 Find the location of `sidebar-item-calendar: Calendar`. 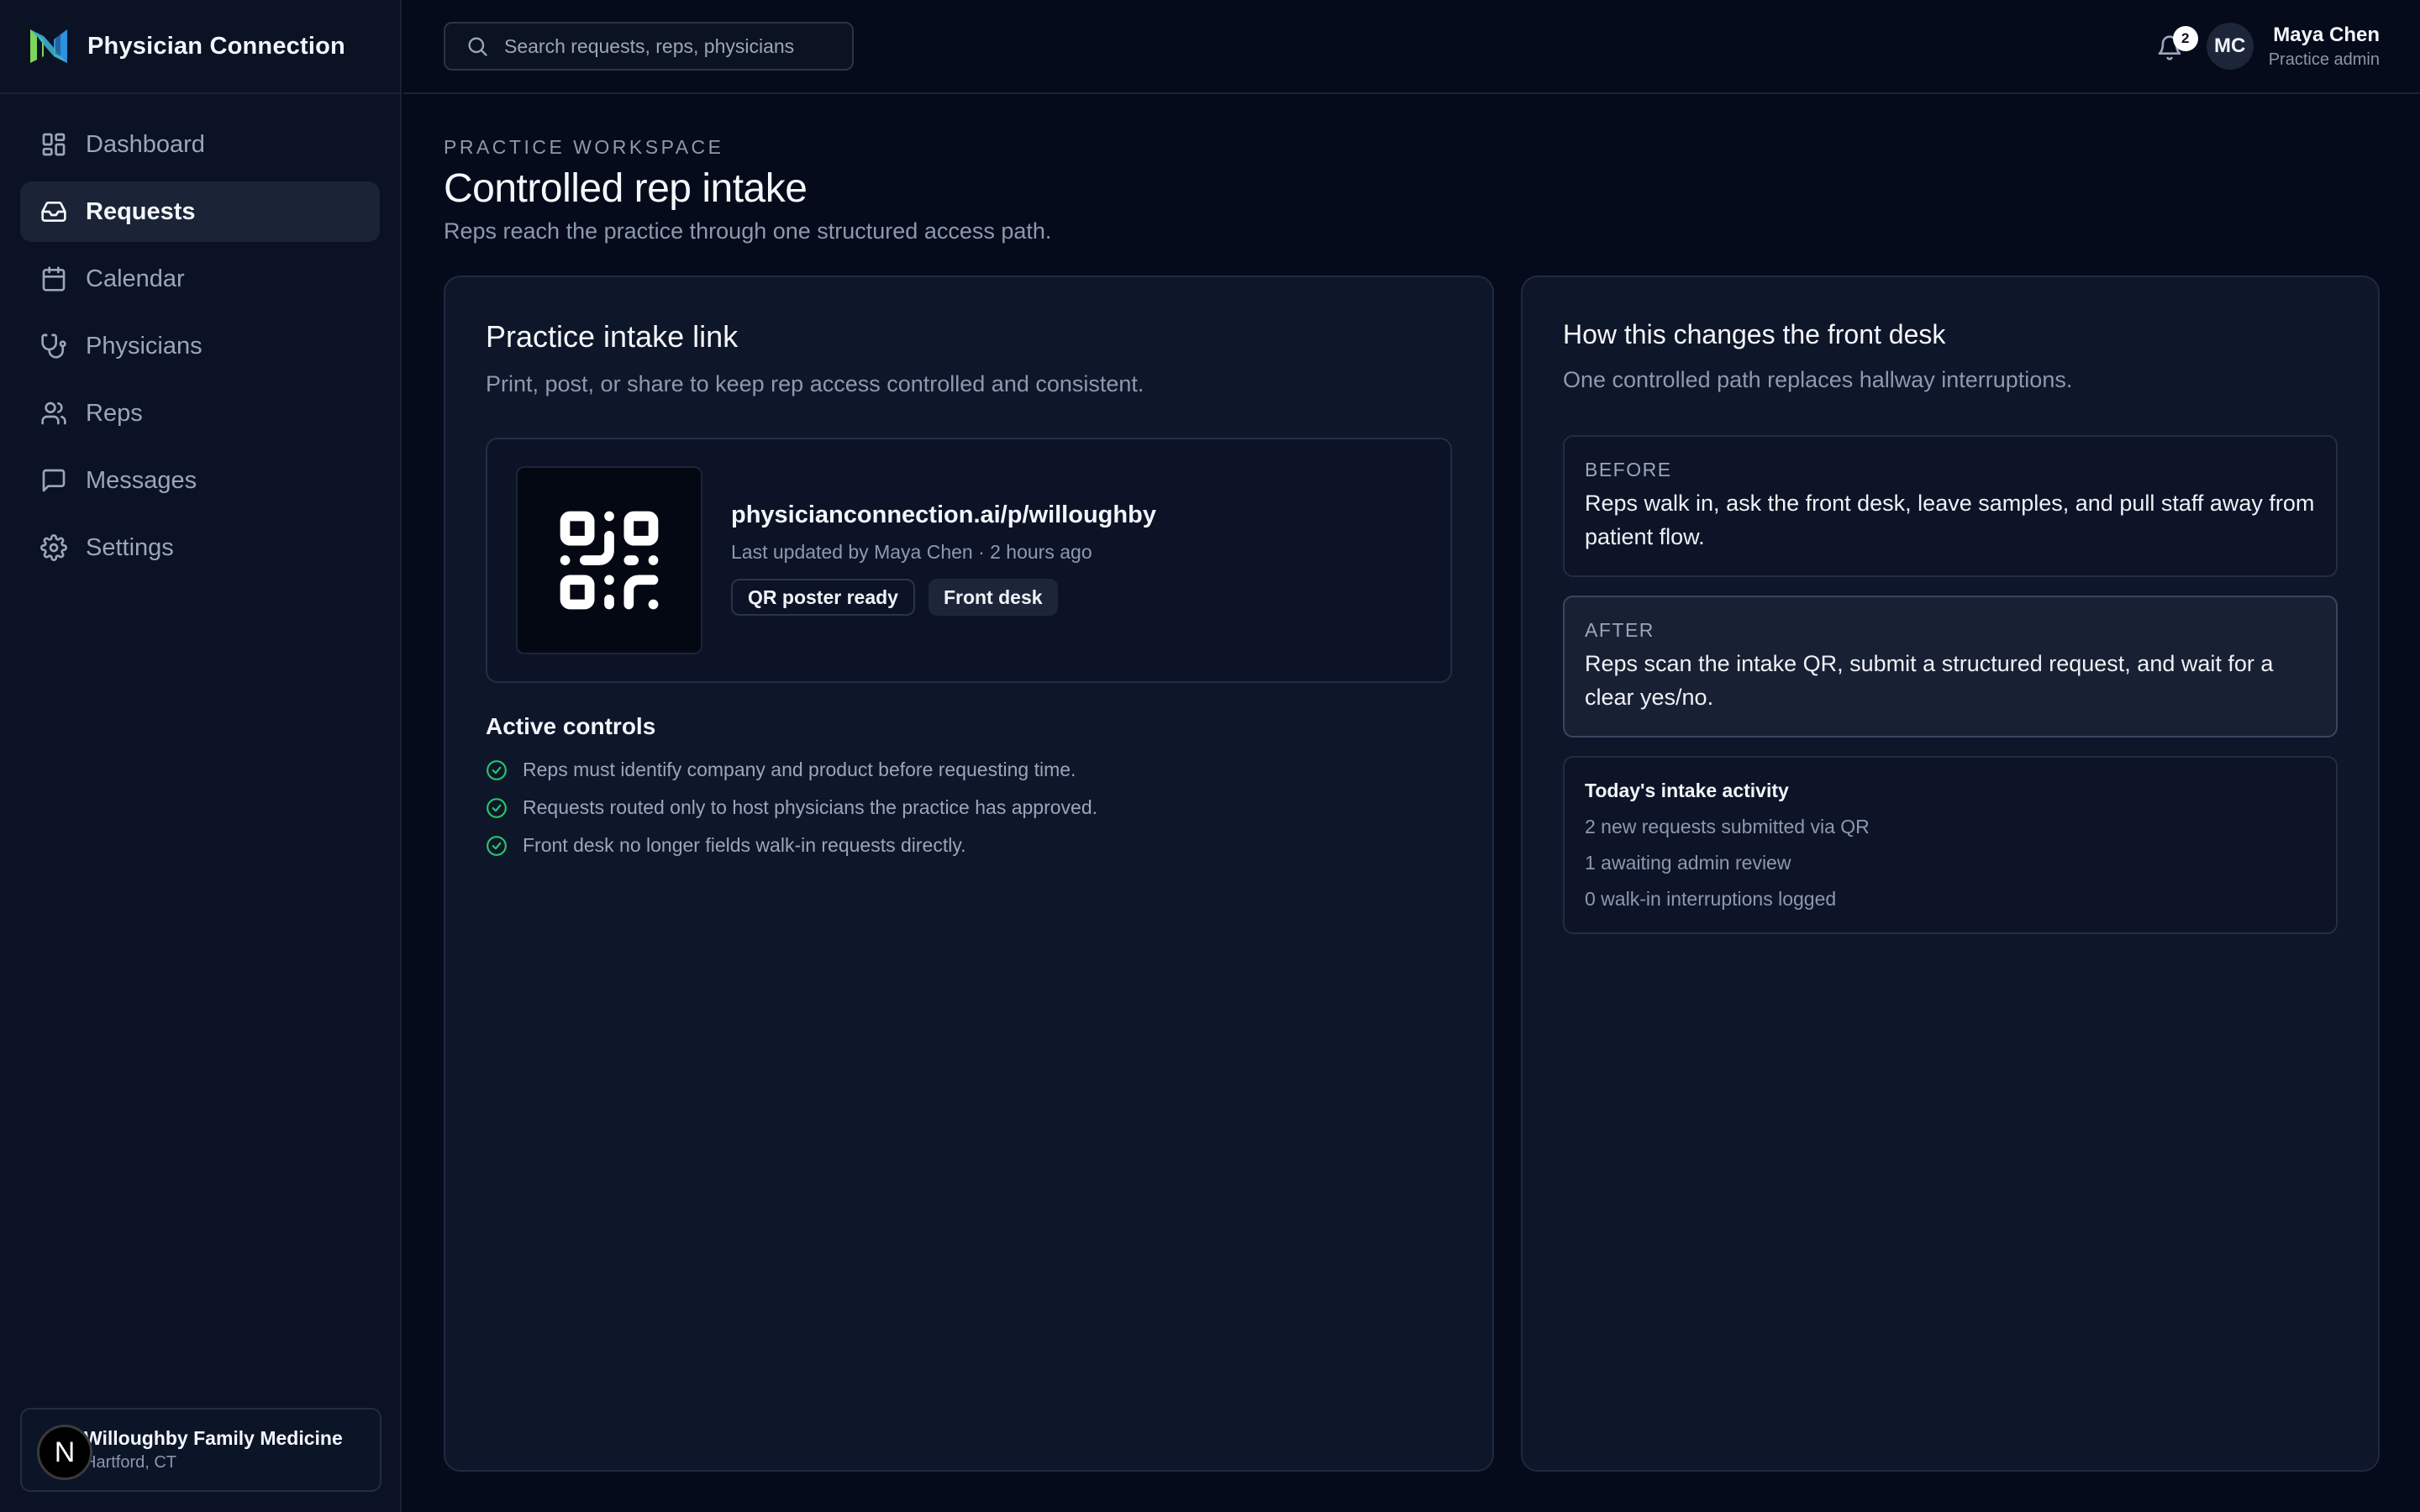

sidebar-item-calendar: Calendar is located at coordinates (200, 279).